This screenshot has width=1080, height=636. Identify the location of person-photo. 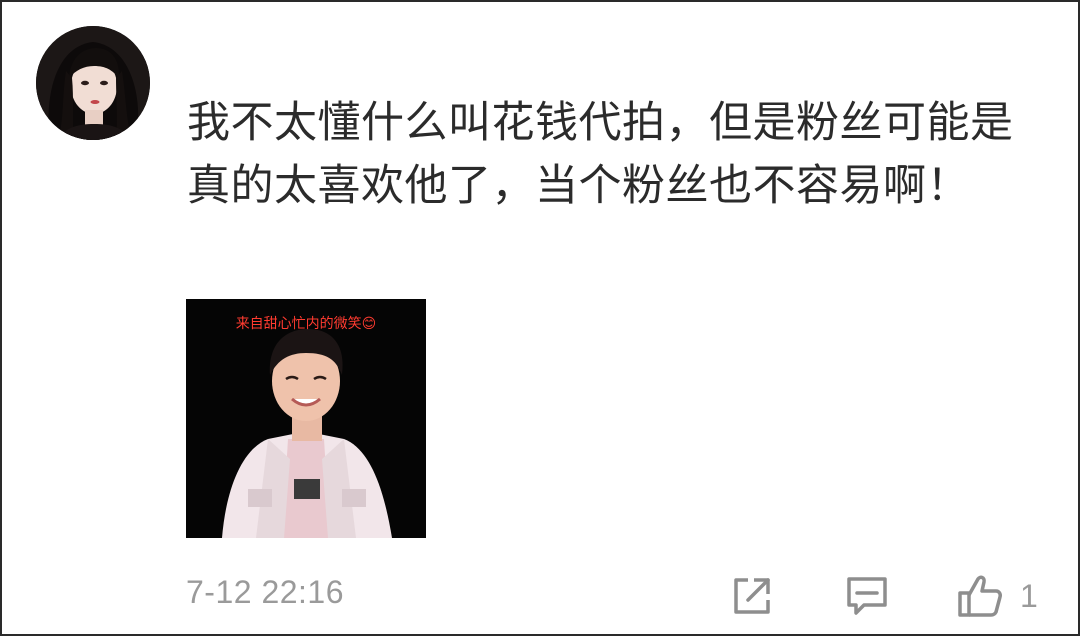
(306, 418).